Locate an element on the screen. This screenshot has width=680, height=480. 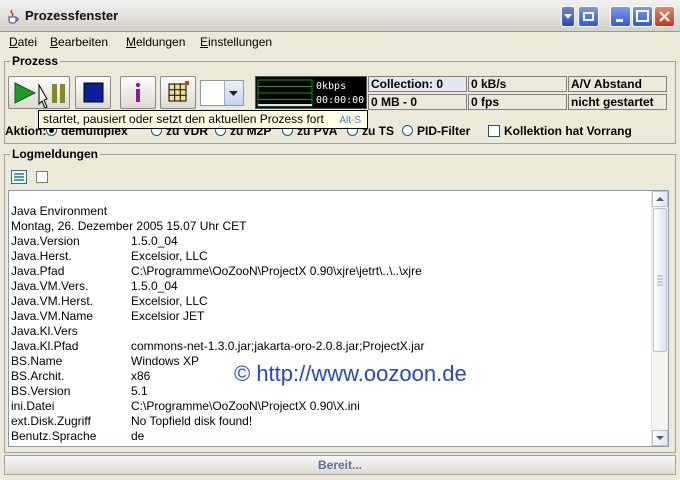
meter-time: 00:00:00 is located at coordinates (340, 100).